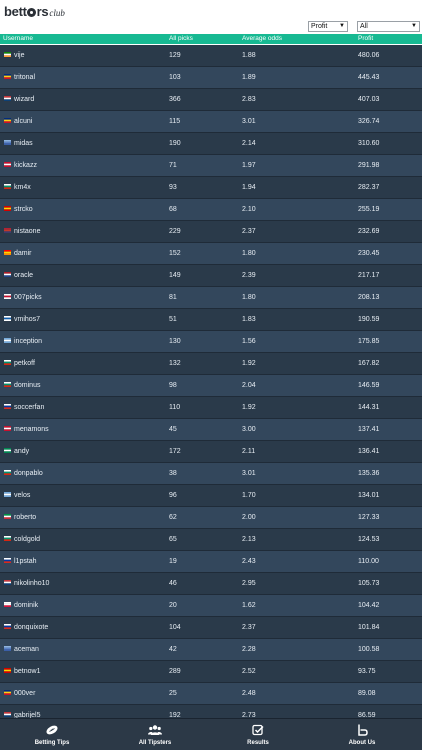 The height and width of the screenshot is (751, 422). Describe the element at coordinates (52, 730) in the screenshot. I see `football-icon` at that location.